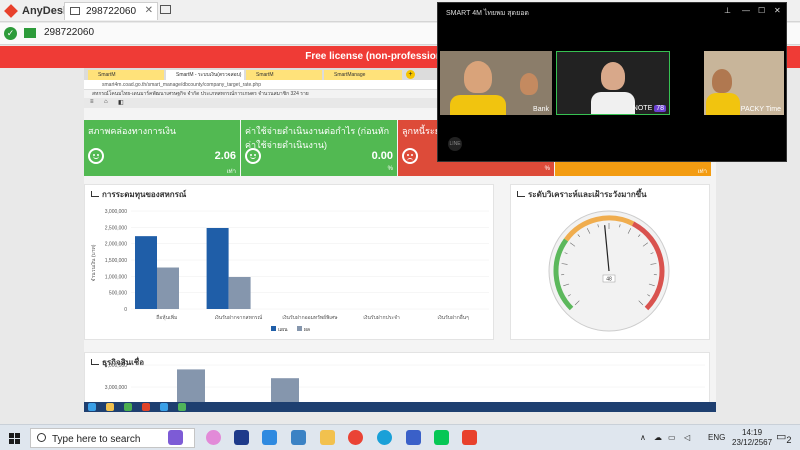 The height and width of the screenshot is (450, 800). What do you see at coordinates (727, 10) in the screenshot?
I see `pin-icon: ⊥` at bounding box center [727, 10].